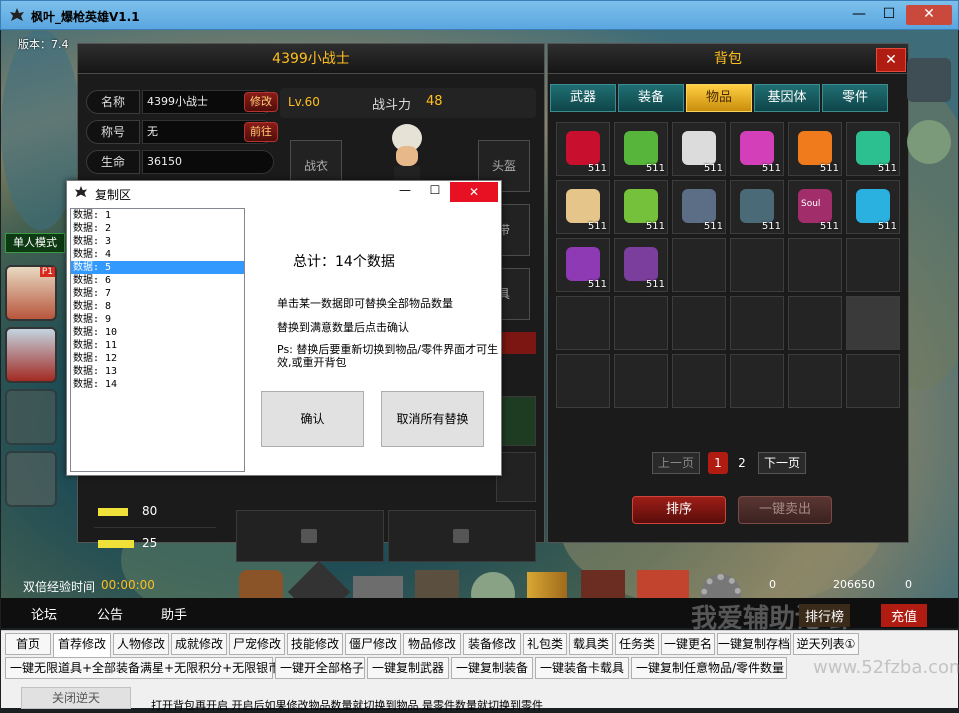 The image size is (959, 713). What do you see at coordinates (157, 319) in the screenshot?
I see `list-item: 数据: 9` at bounding box center [157, 319].